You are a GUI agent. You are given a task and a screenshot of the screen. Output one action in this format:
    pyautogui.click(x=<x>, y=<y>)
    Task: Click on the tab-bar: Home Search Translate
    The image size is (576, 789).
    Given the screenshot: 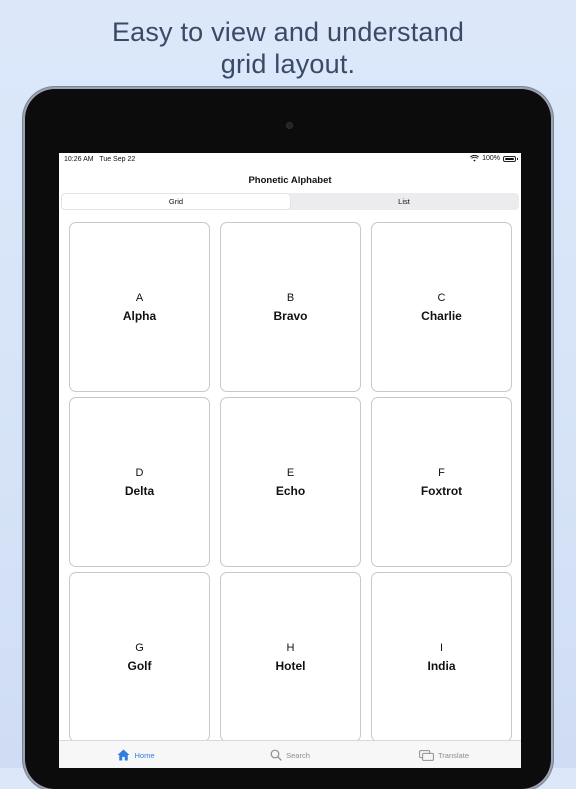 What is the action you would take?
    pyautogui.click(x=290, y=754)
    